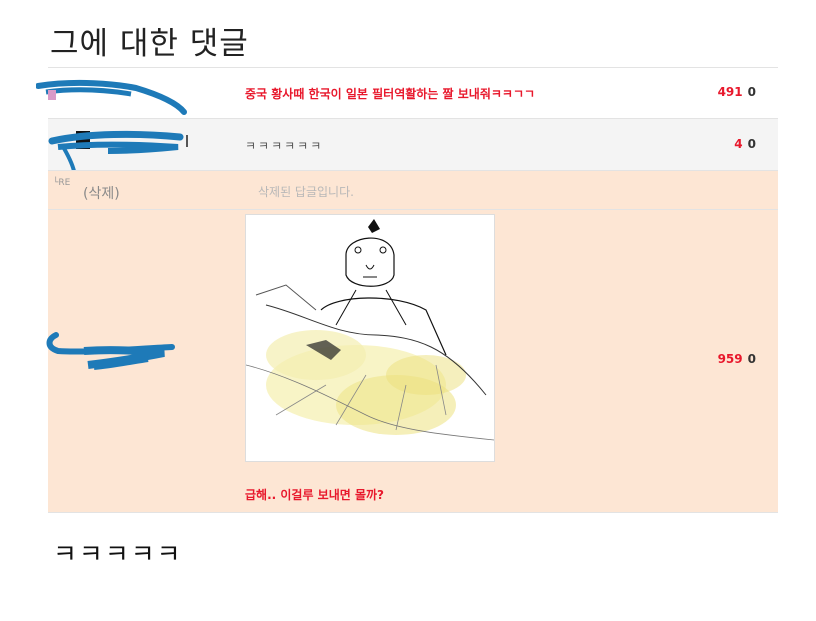 This screenshot has width=816, height=621. I want to click on post-body-text: ㅋㅋㅋㅋㅋ, so click(118, 555).